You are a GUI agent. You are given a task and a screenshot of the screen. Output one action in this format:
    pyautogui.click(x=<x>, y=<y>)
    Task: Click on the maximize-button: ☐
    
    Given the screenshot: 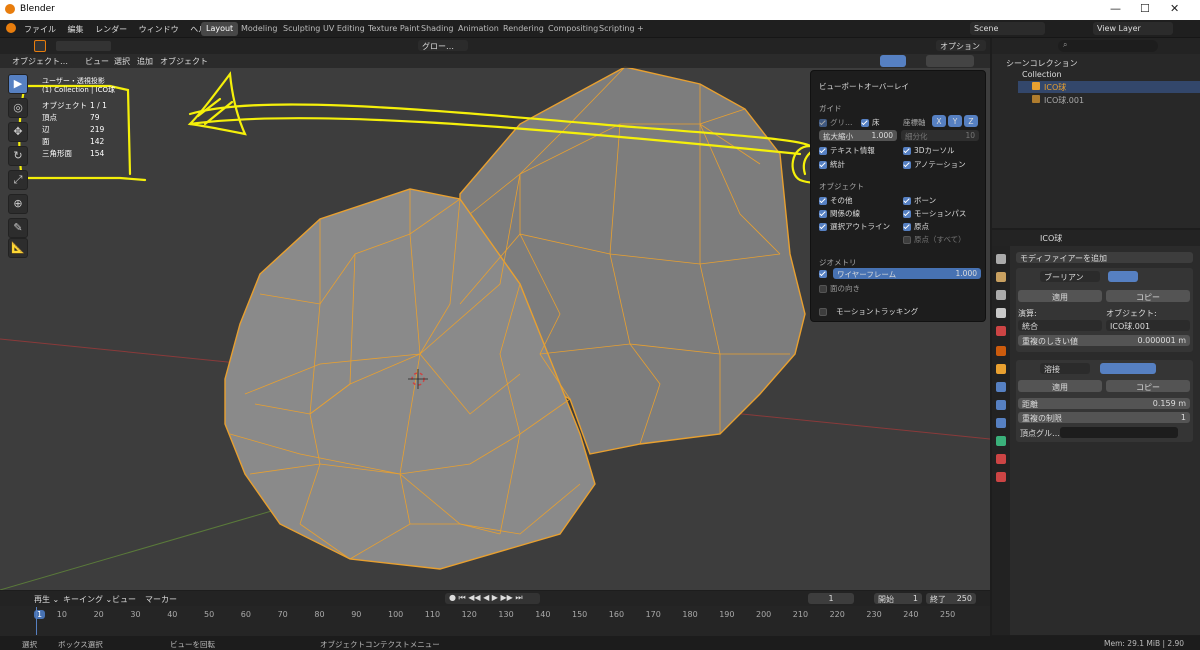 What is the action you would take?
    pyautogui.click(x=1145, y=8)
    